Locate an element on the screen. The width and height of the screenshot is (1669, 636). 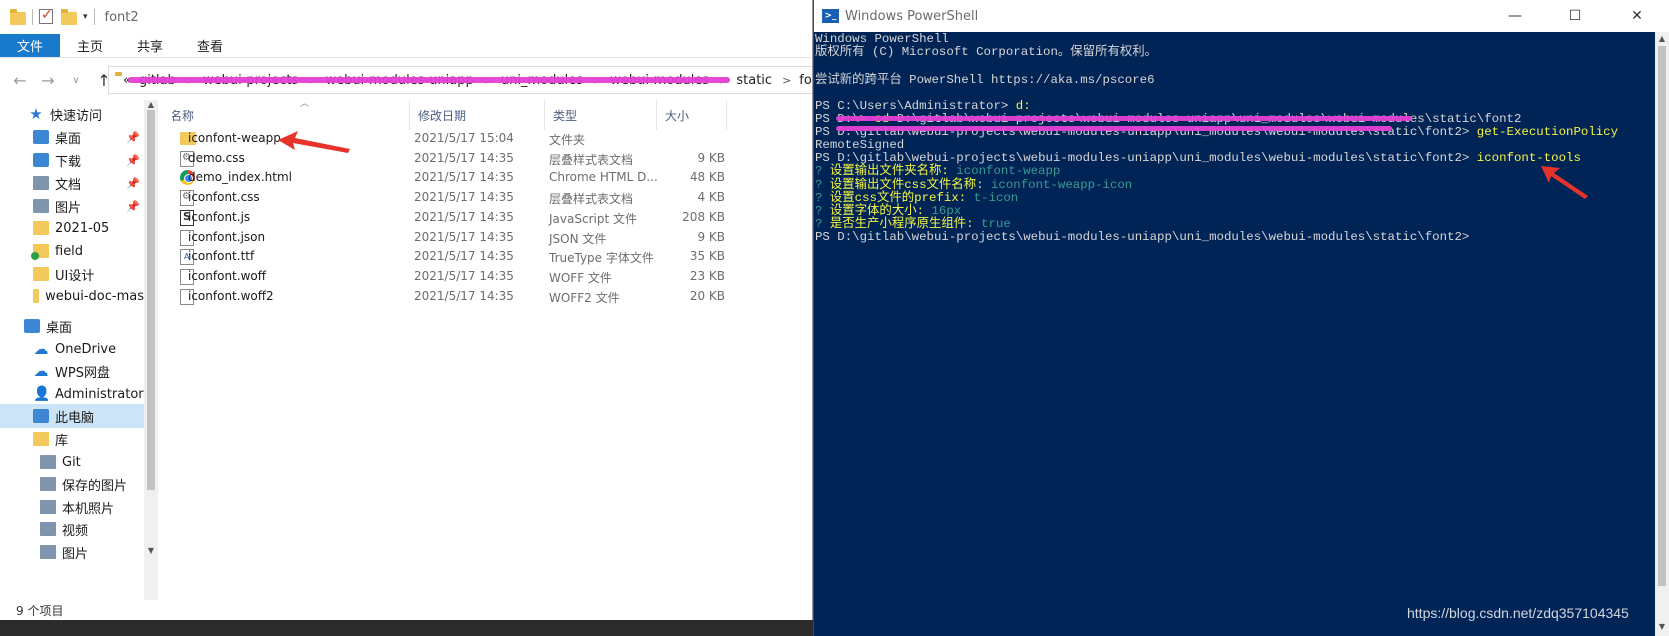
nav-item: 2021-05 is located at coordinates (72, 228).